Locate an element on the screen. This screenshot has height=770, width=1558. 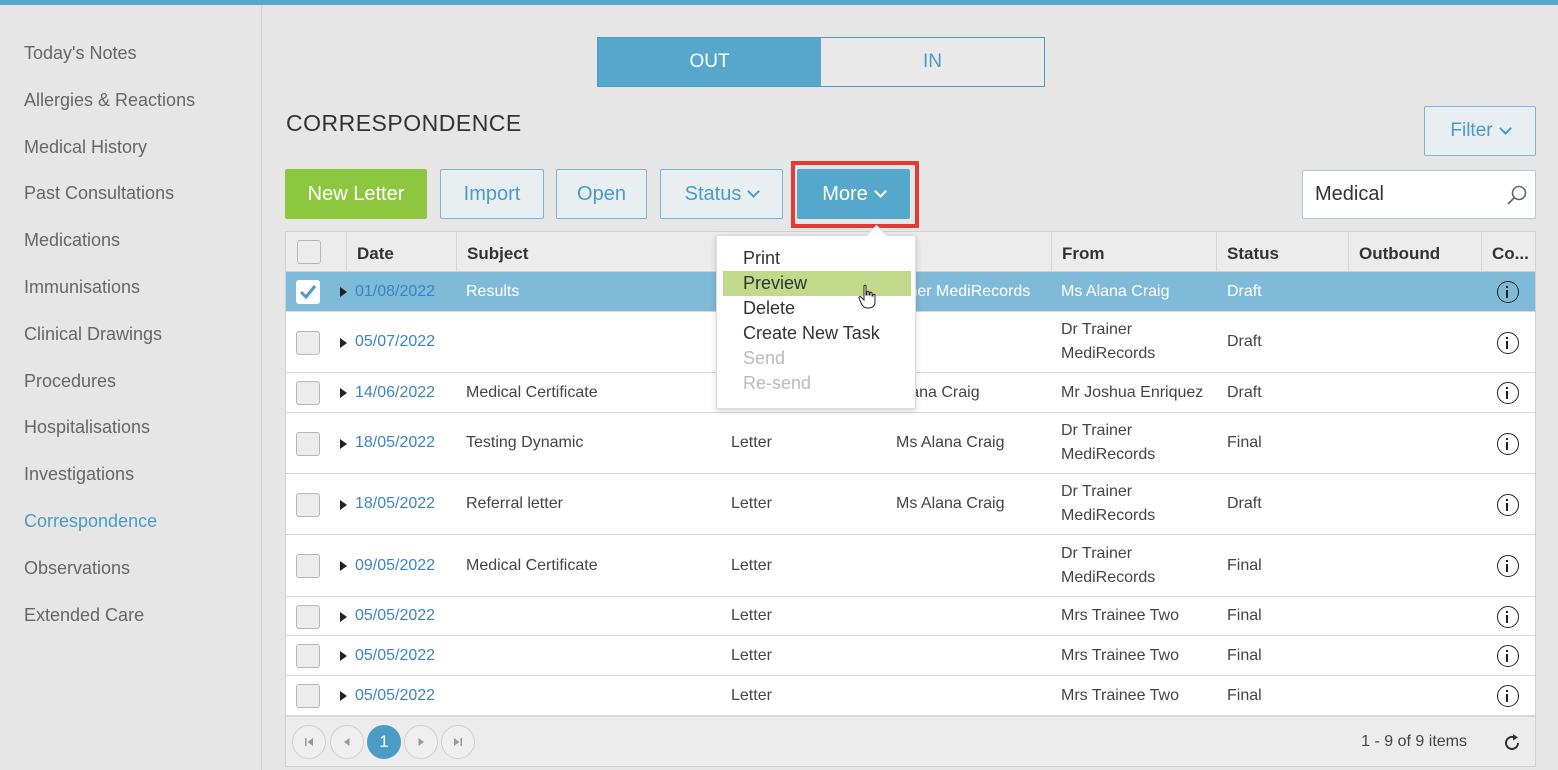
chevron-down-icon is located at coordinates (754, 191).